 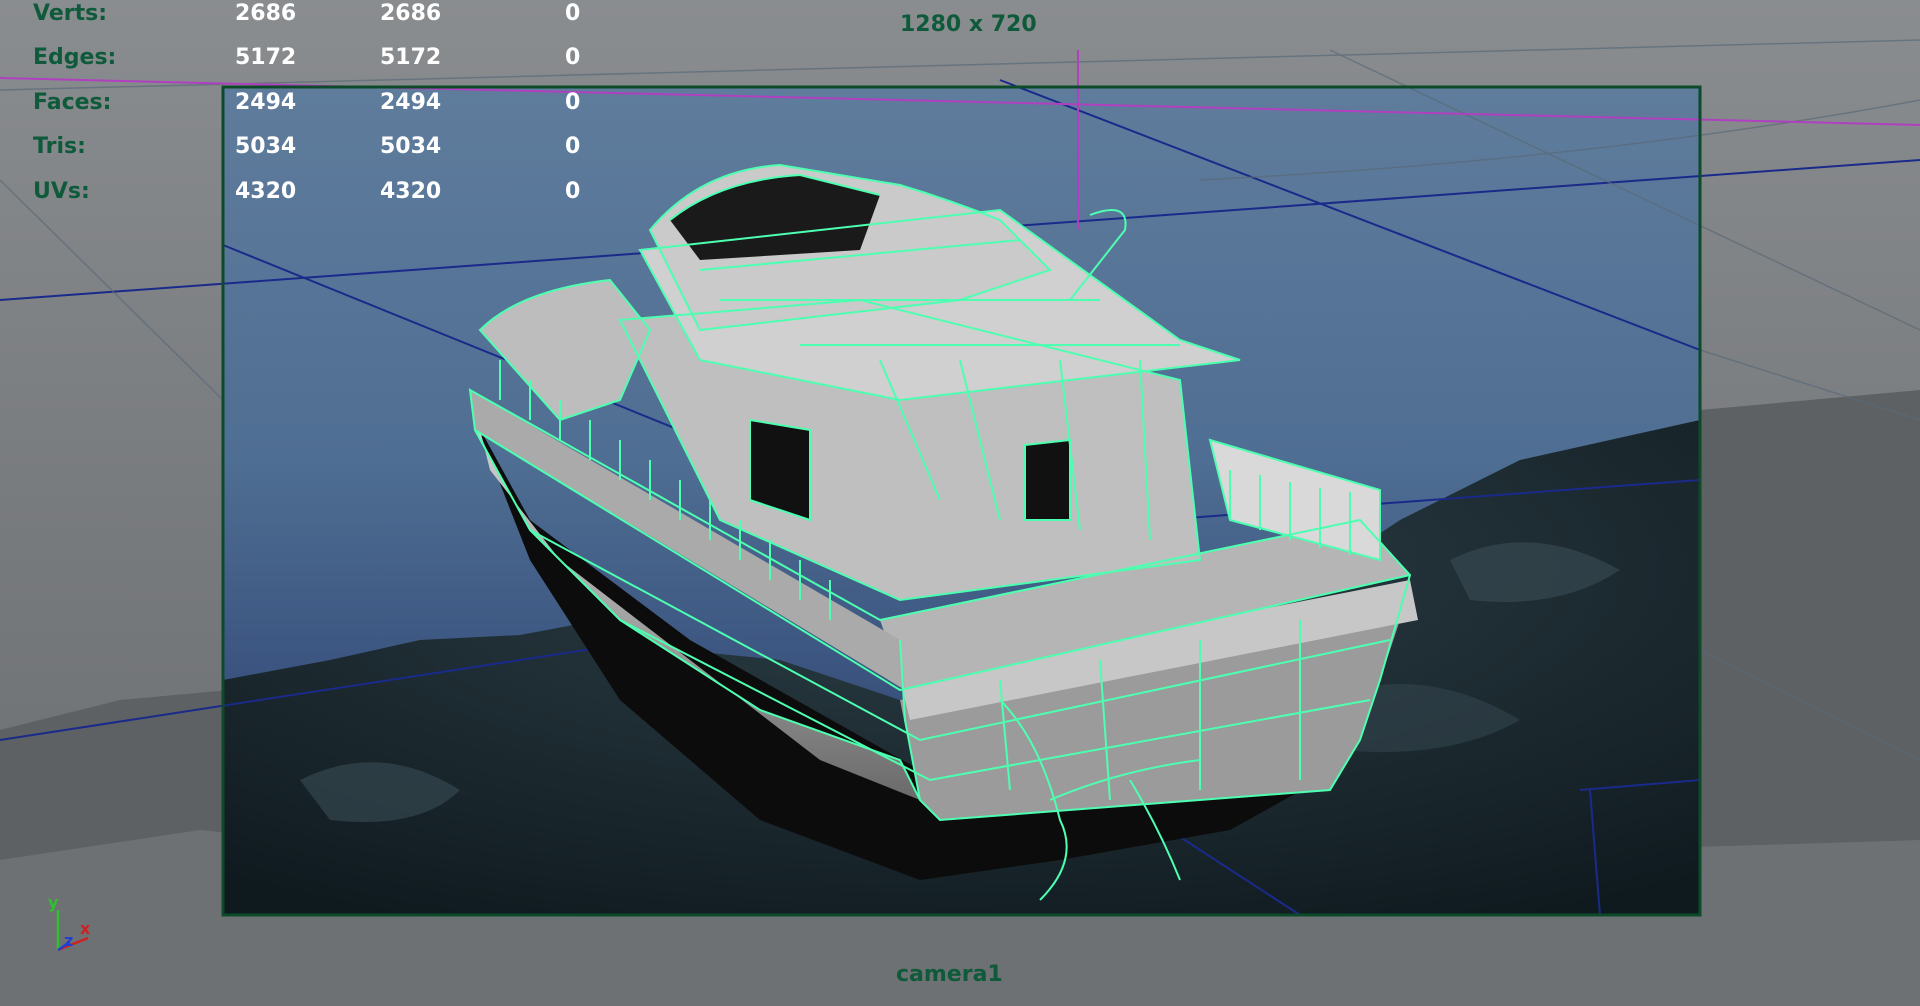 I want to click on hud-uvs-selected: 4320, so click(x=411, y=191).